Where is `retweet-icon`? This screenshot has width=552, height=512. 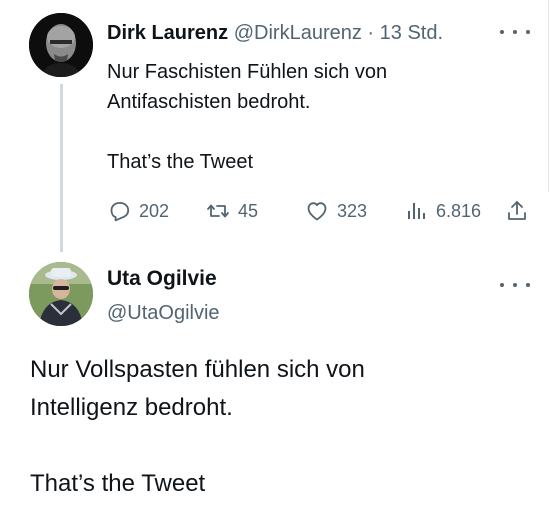 retweet-icon is located at coordinates (218, 211).